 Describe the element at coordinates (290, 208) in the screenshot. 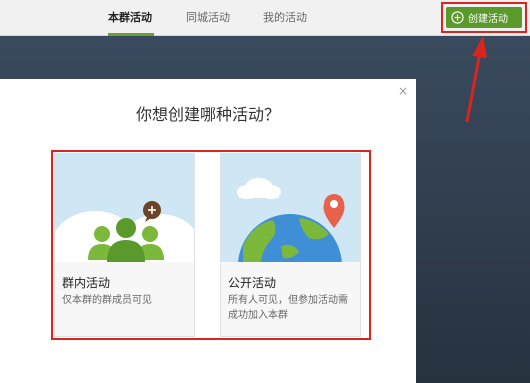

I see `globe-illustration` at that location.